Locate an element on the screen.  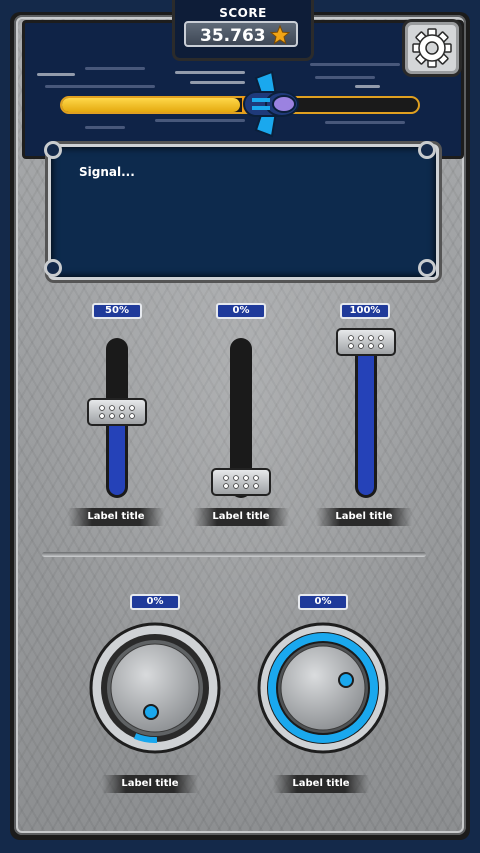
slider-2-handle is located at coordinates (241, 482).